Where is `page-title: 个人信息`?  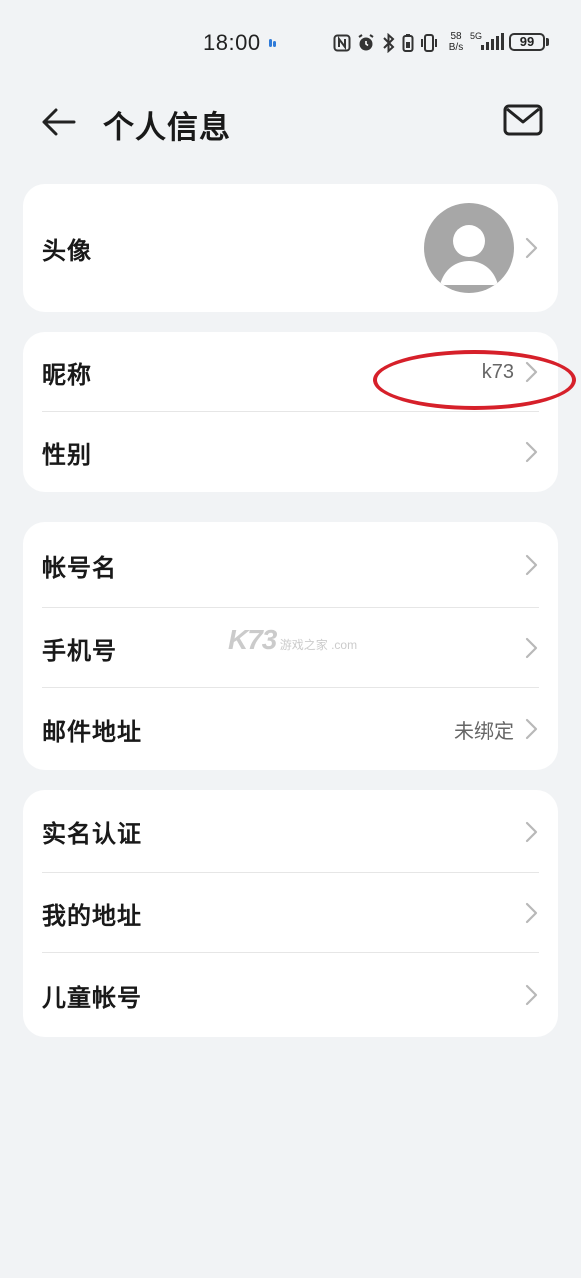 page-title: 个人信息 is located at coordinates (167, 127).